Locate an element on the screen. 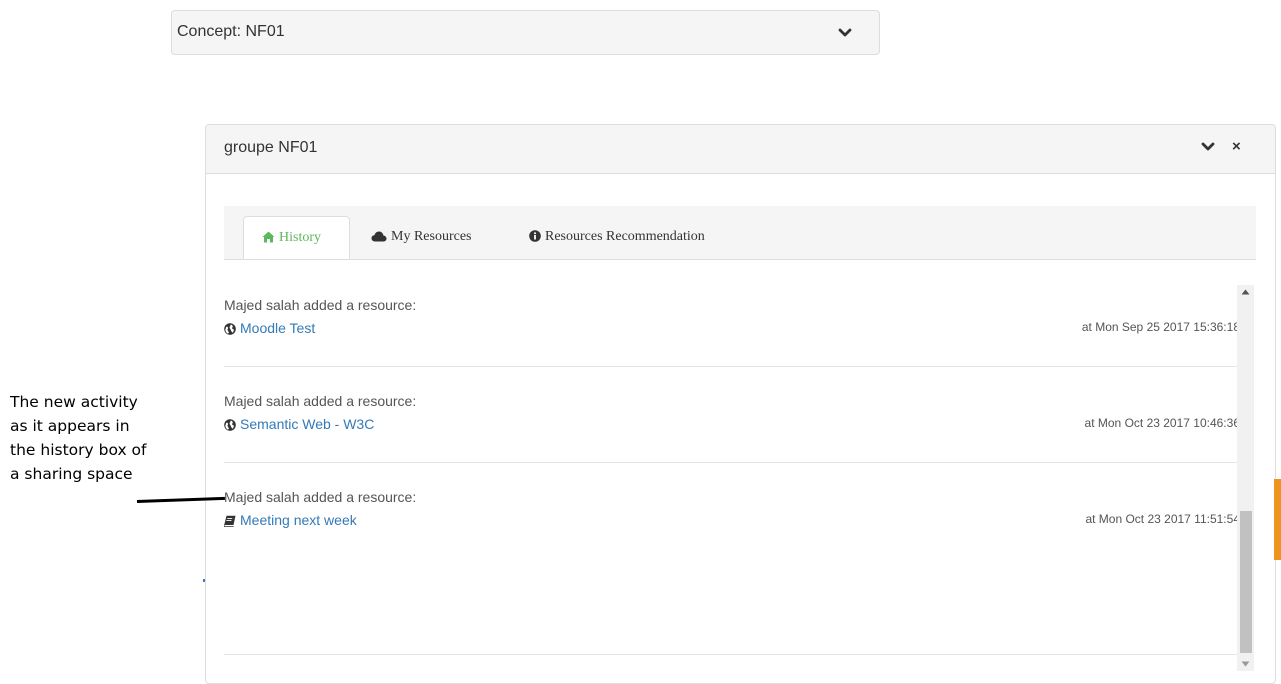 Image resolution: width=1281 pixels, height=684 pixels. group-title: groupe NF01 is located at coordinates (271, 147).